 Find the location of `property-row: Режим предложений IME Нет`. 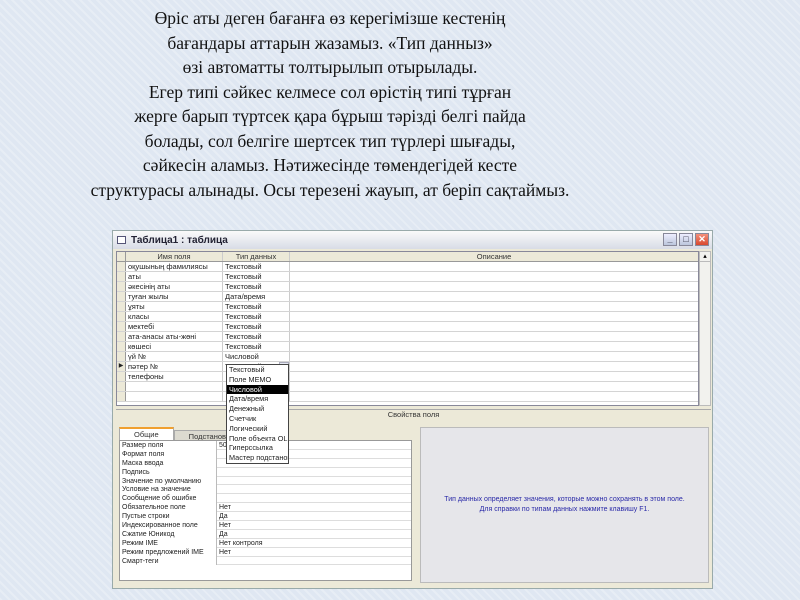

property-row: Режим предложений IME Нет is located at coordinates (265, 552).